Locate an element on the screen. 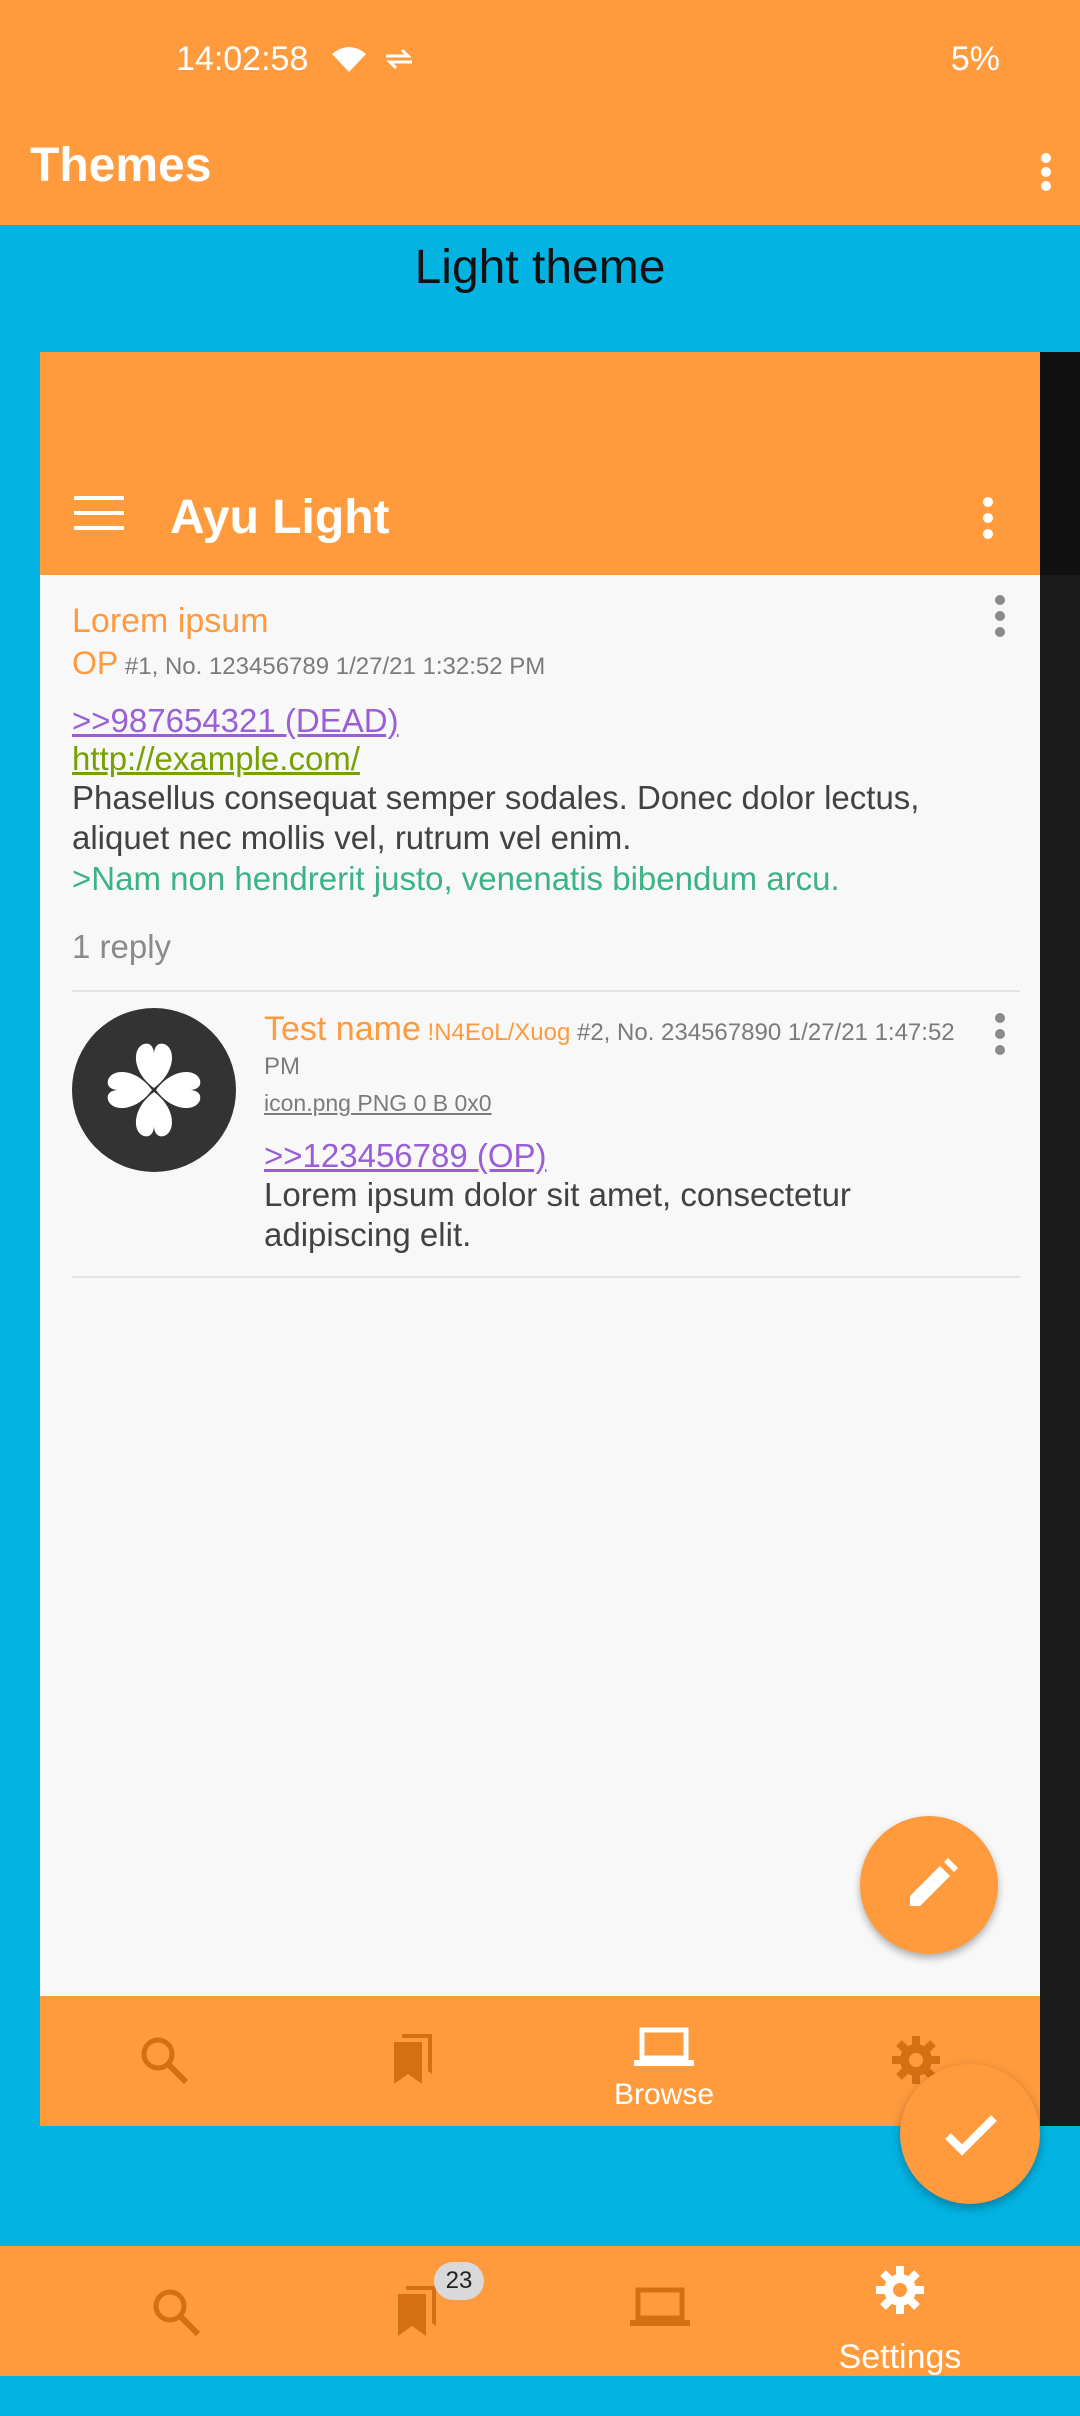 The height and width of the screenshot is (2416, 1080). bookmarks-badge: 23 is located at coordinates (459, 2281).